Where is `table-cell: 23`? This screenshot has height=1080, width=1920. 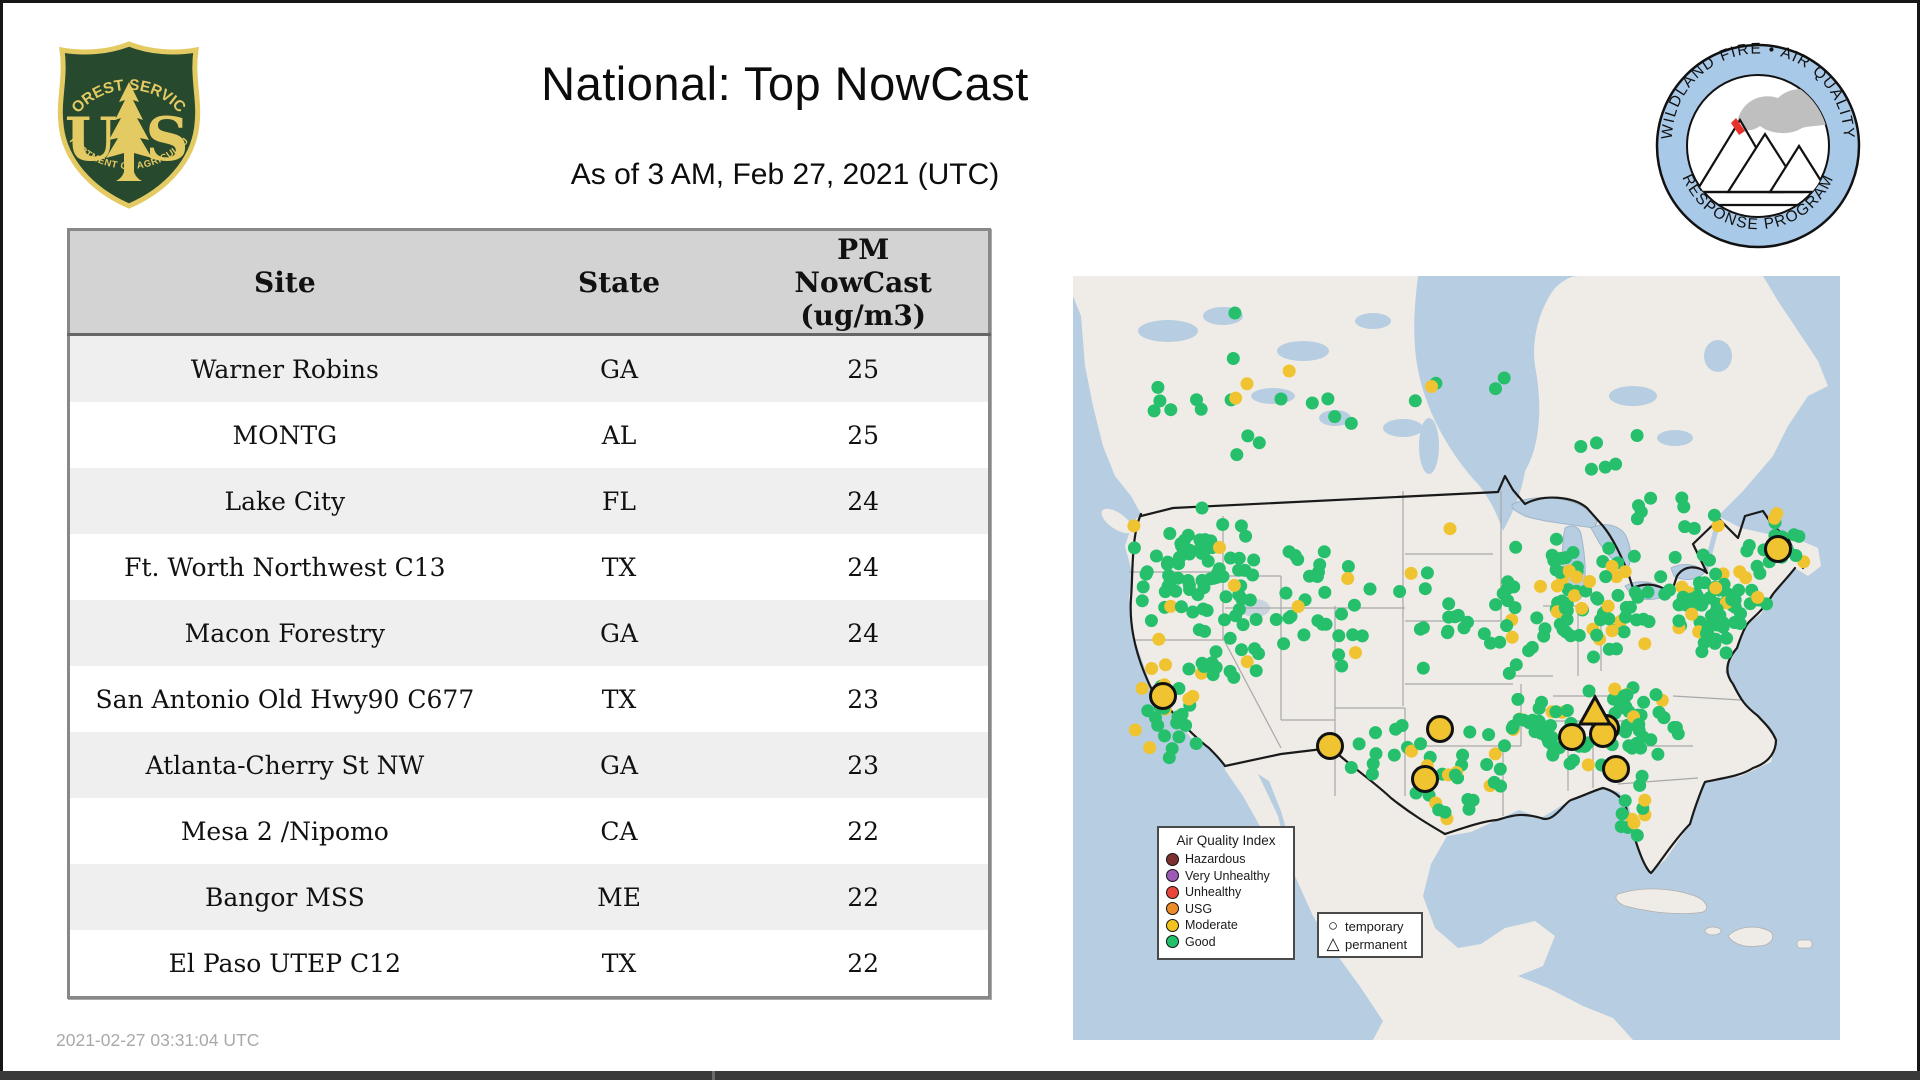 table-cell: 23 is located at coordinates (864, 765).